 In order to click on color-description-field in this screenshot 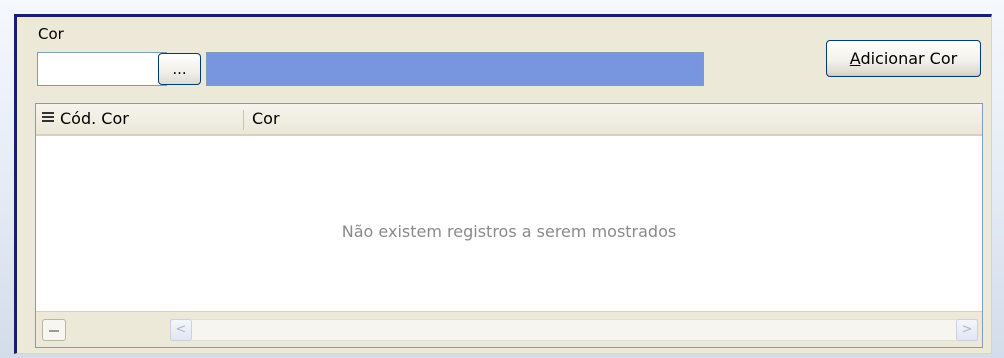, I will do `click(455, 69)`.